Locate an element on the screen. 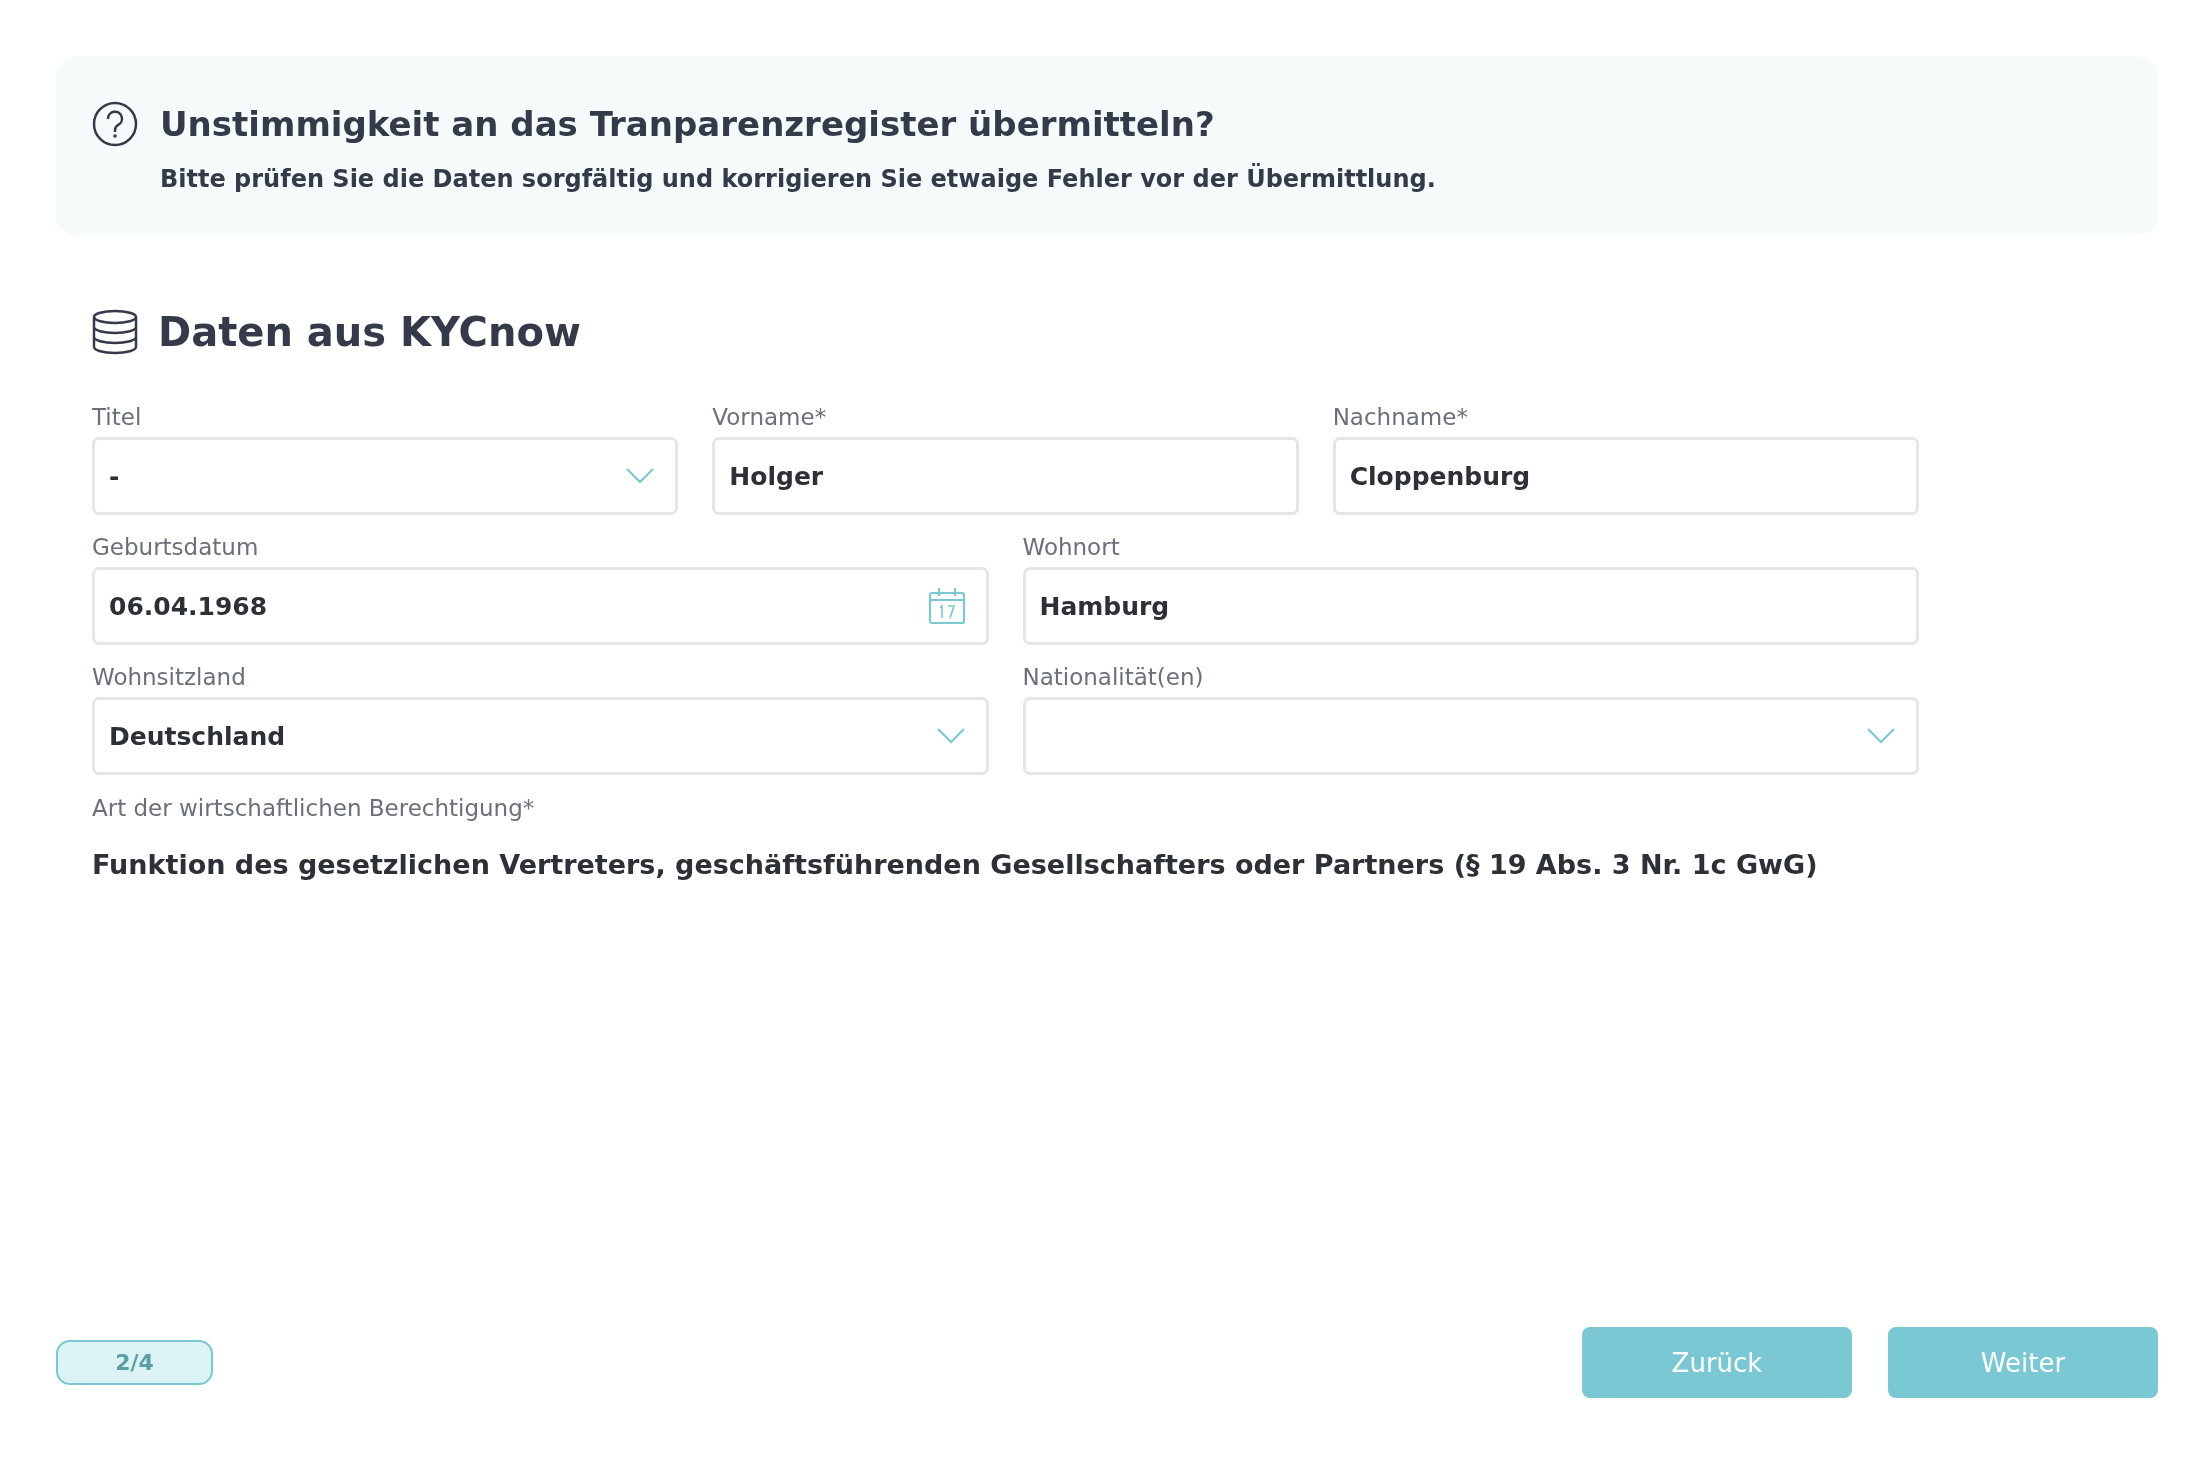  dropdown-field: Deutschland is located at coordinates (540, 736).